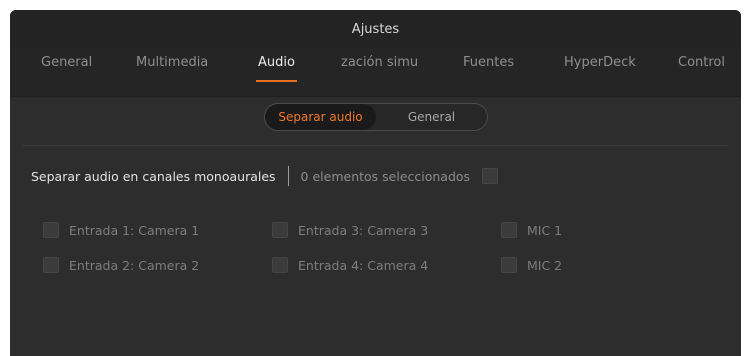 Image resolution: width=751 pixels, height=356 pixels. I want to click on tab-control: Control, so click(701, 62).